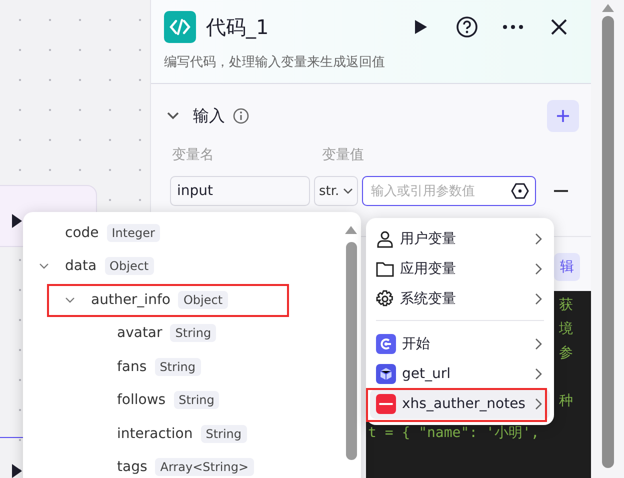  I want to click on plus-icon, so click(563, 116).